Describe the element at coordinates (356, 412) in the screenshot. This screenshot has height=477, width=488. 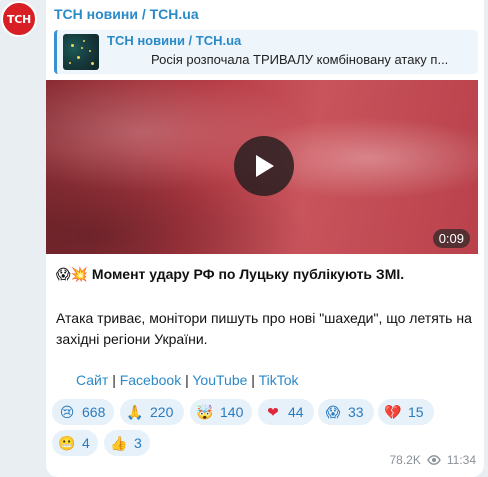
I see `reaction-count: 33` at that location.